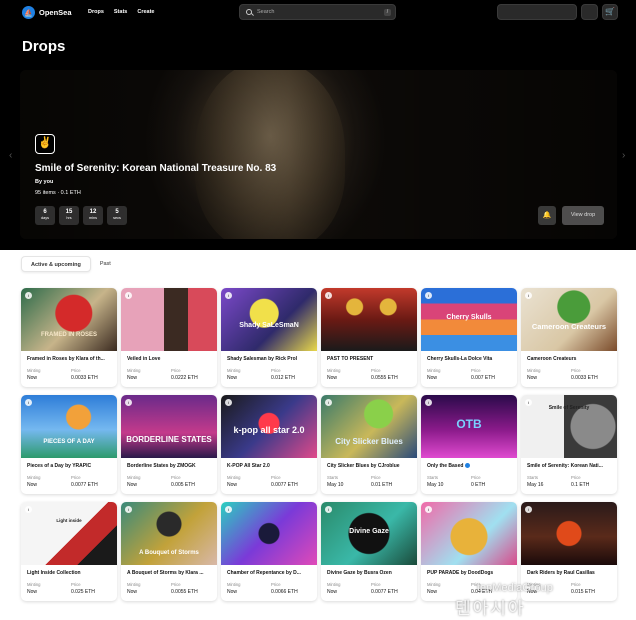 Image resolution: width=636 pixels, height=620 pixels. What do you see at coordinates (283, 378) in the screenshot?
I see `price-value: 0.012 ETH` at bounding box center [283, 378].